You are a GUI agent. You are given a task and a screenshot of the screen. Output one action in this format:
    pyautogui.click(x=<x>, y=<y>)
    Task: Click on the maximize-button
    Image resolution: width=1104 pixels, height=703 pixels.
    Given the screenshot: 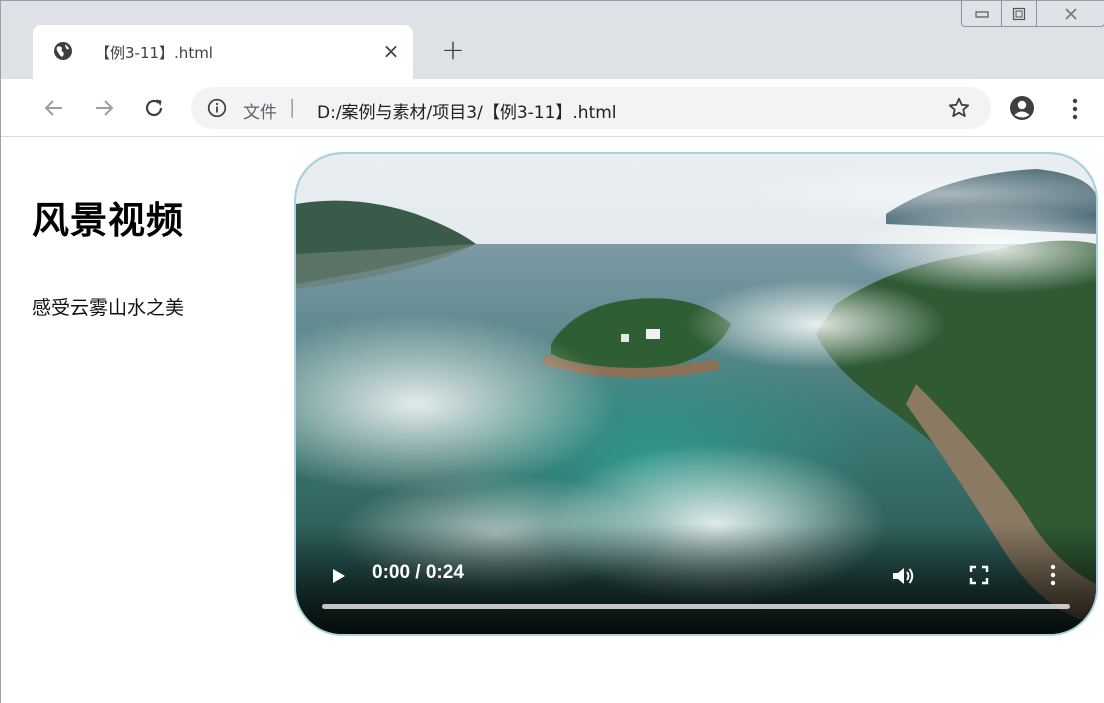 What is the action you would take?
    pyautogui.click(x=1019, y=14)
    